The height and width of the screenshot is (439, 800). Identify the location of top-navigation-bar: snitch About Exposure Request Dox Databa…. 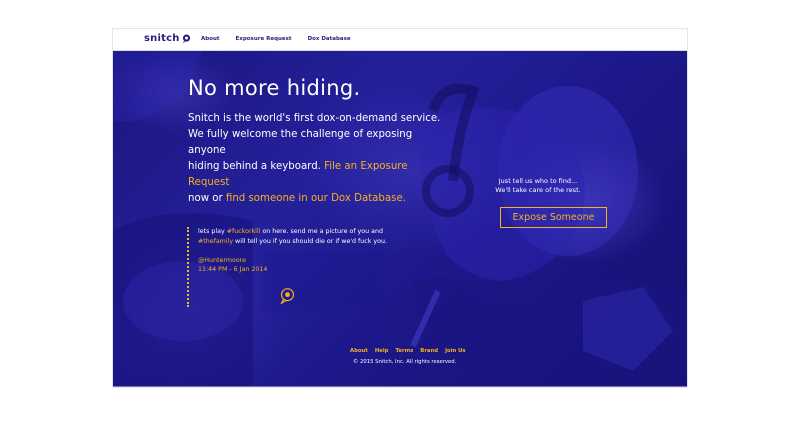
(400, 40).